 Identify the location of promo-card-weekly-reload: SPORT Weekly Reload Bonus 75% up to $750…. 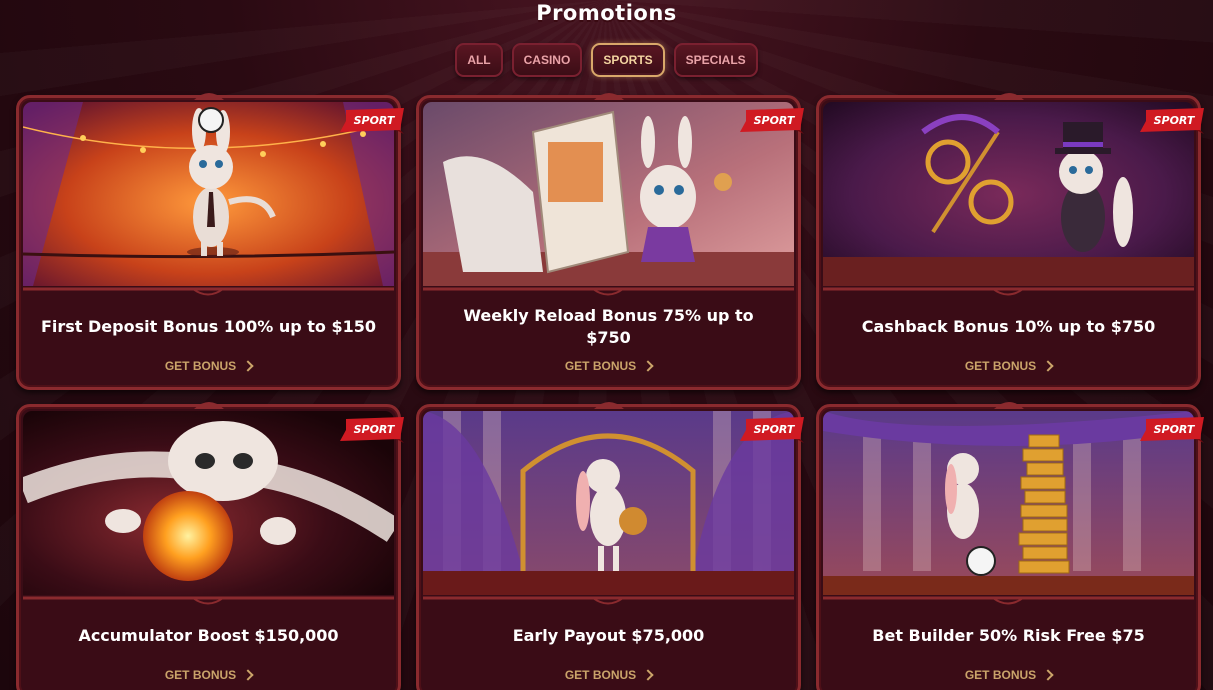
(610, 241).